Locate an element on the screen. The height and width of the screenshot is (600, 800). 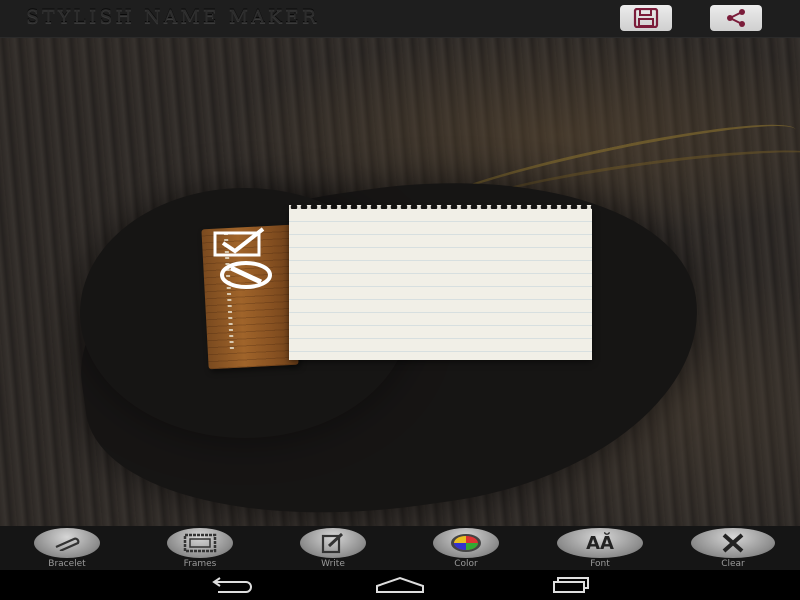
share-icon is located at coordinates (736, 18).